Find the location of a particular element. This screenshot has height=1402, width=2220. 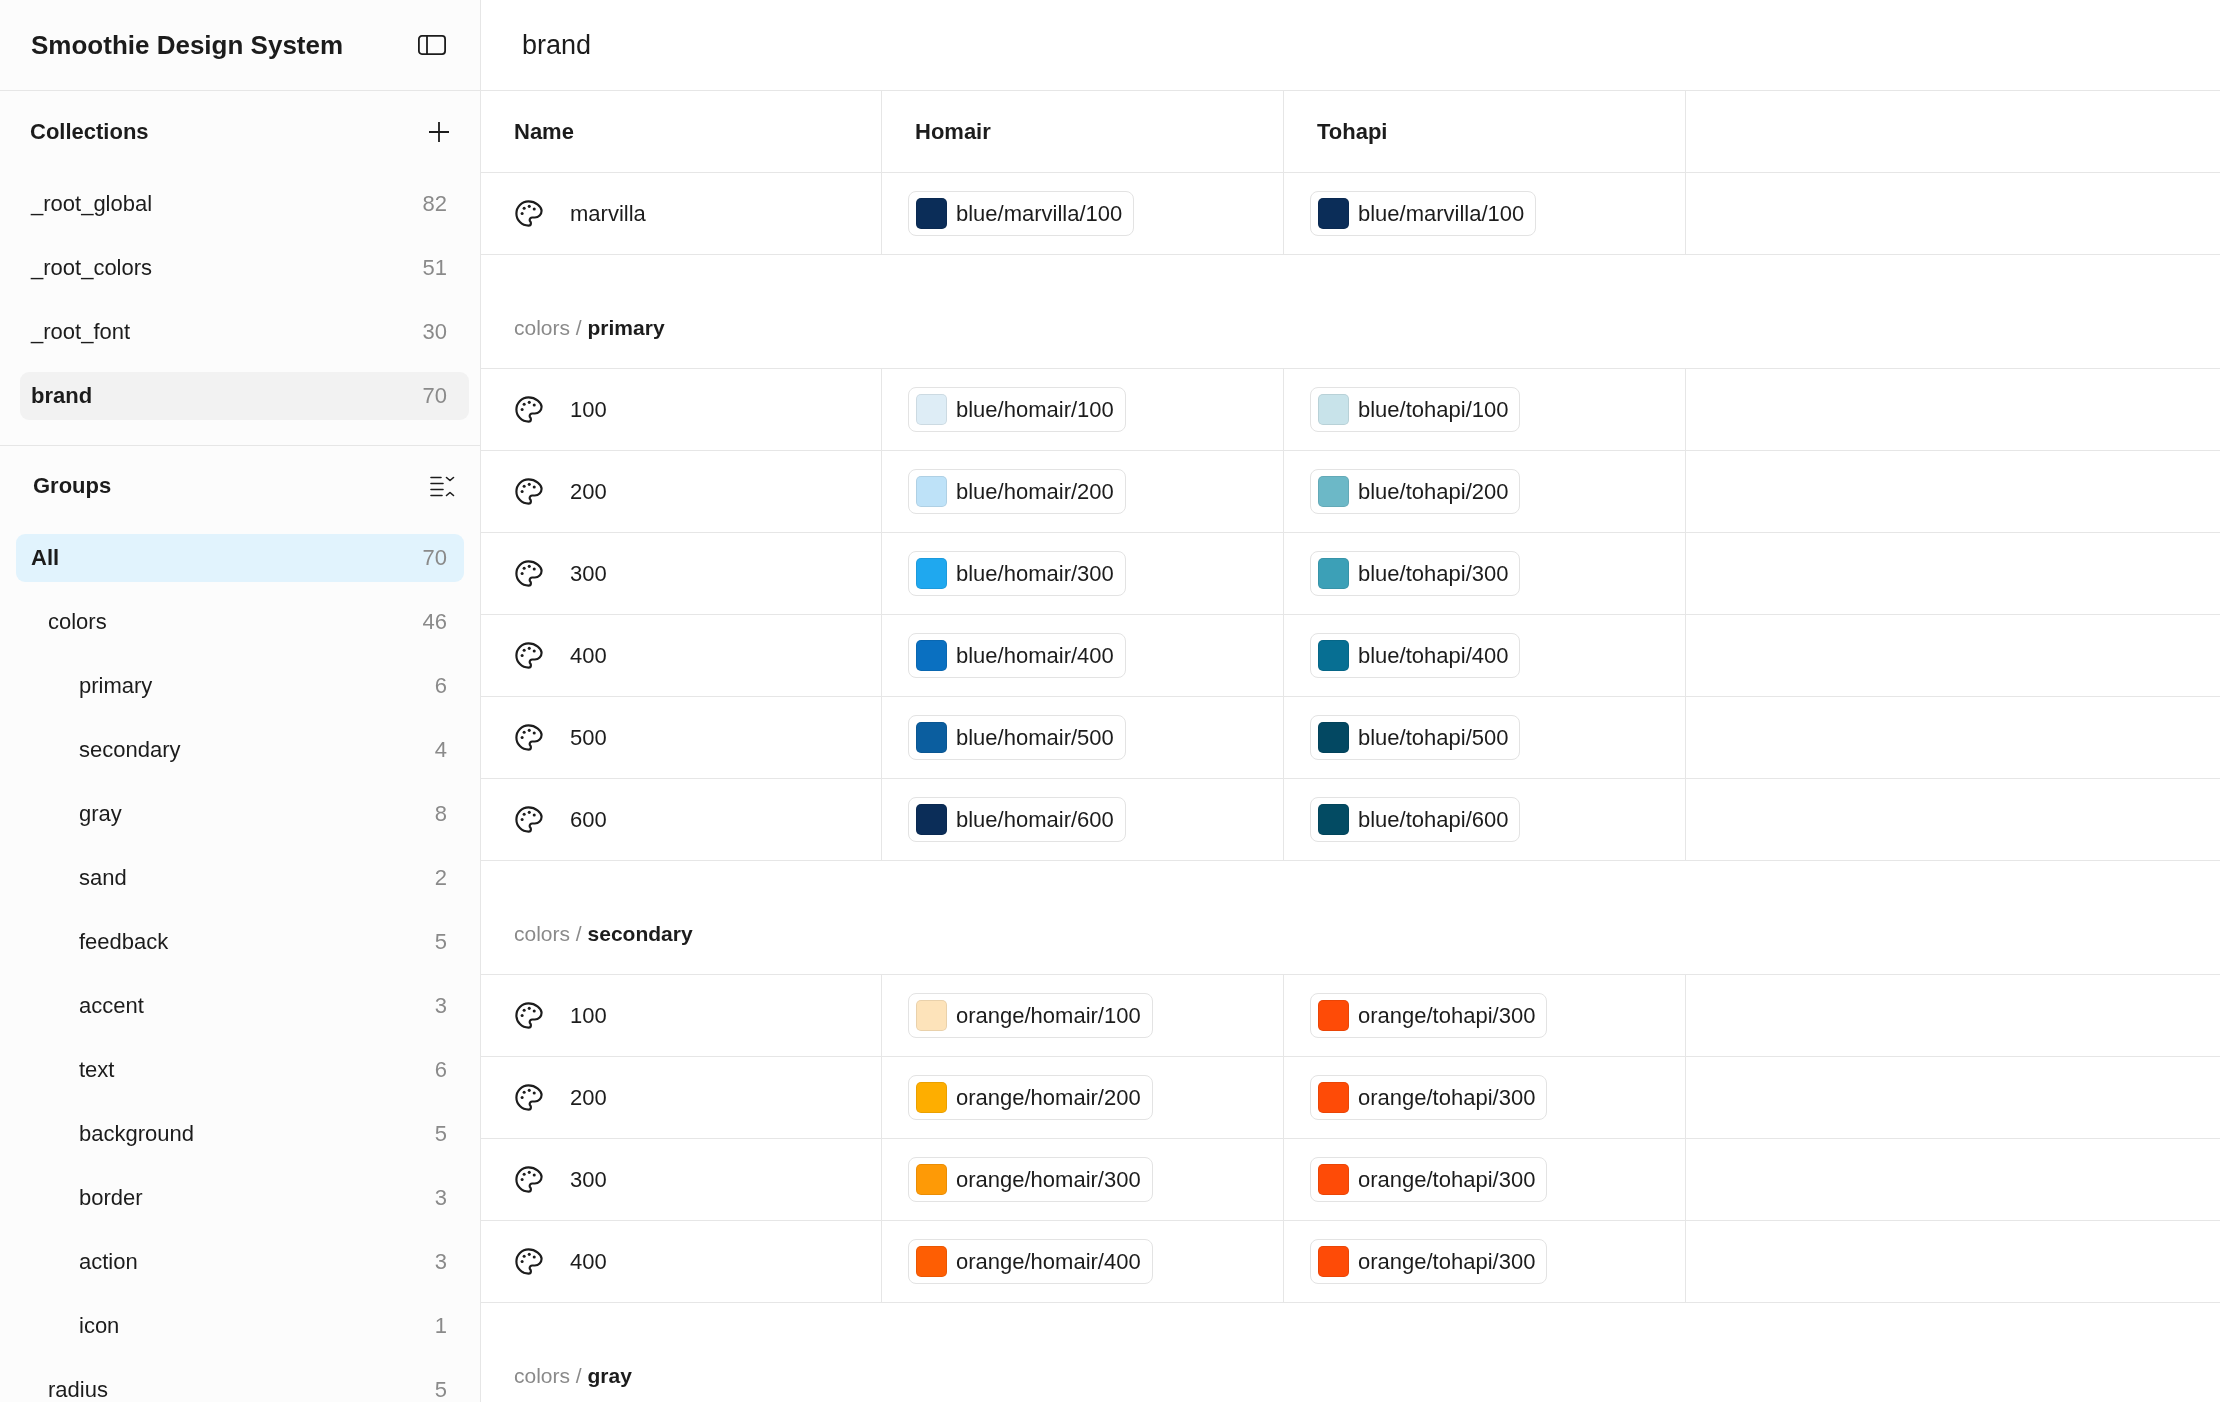

collections-heading: Collections is located at coordinates (89, 132).